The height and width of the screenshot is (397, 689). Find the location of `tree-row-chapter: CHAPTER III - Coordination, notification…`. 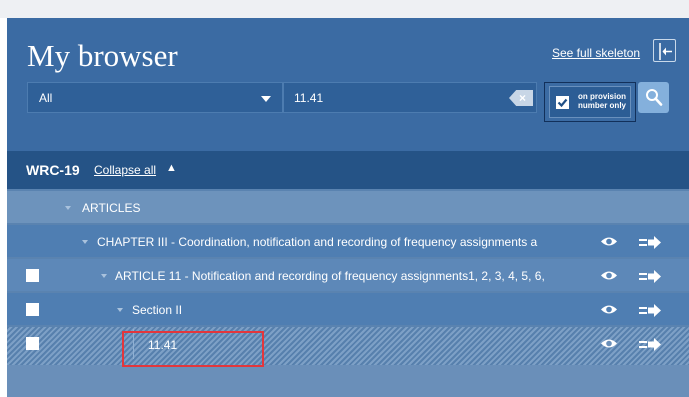

tree-row-chapter: CHAPTER III - Coordination, notification… is located at coordinates (348, 241).